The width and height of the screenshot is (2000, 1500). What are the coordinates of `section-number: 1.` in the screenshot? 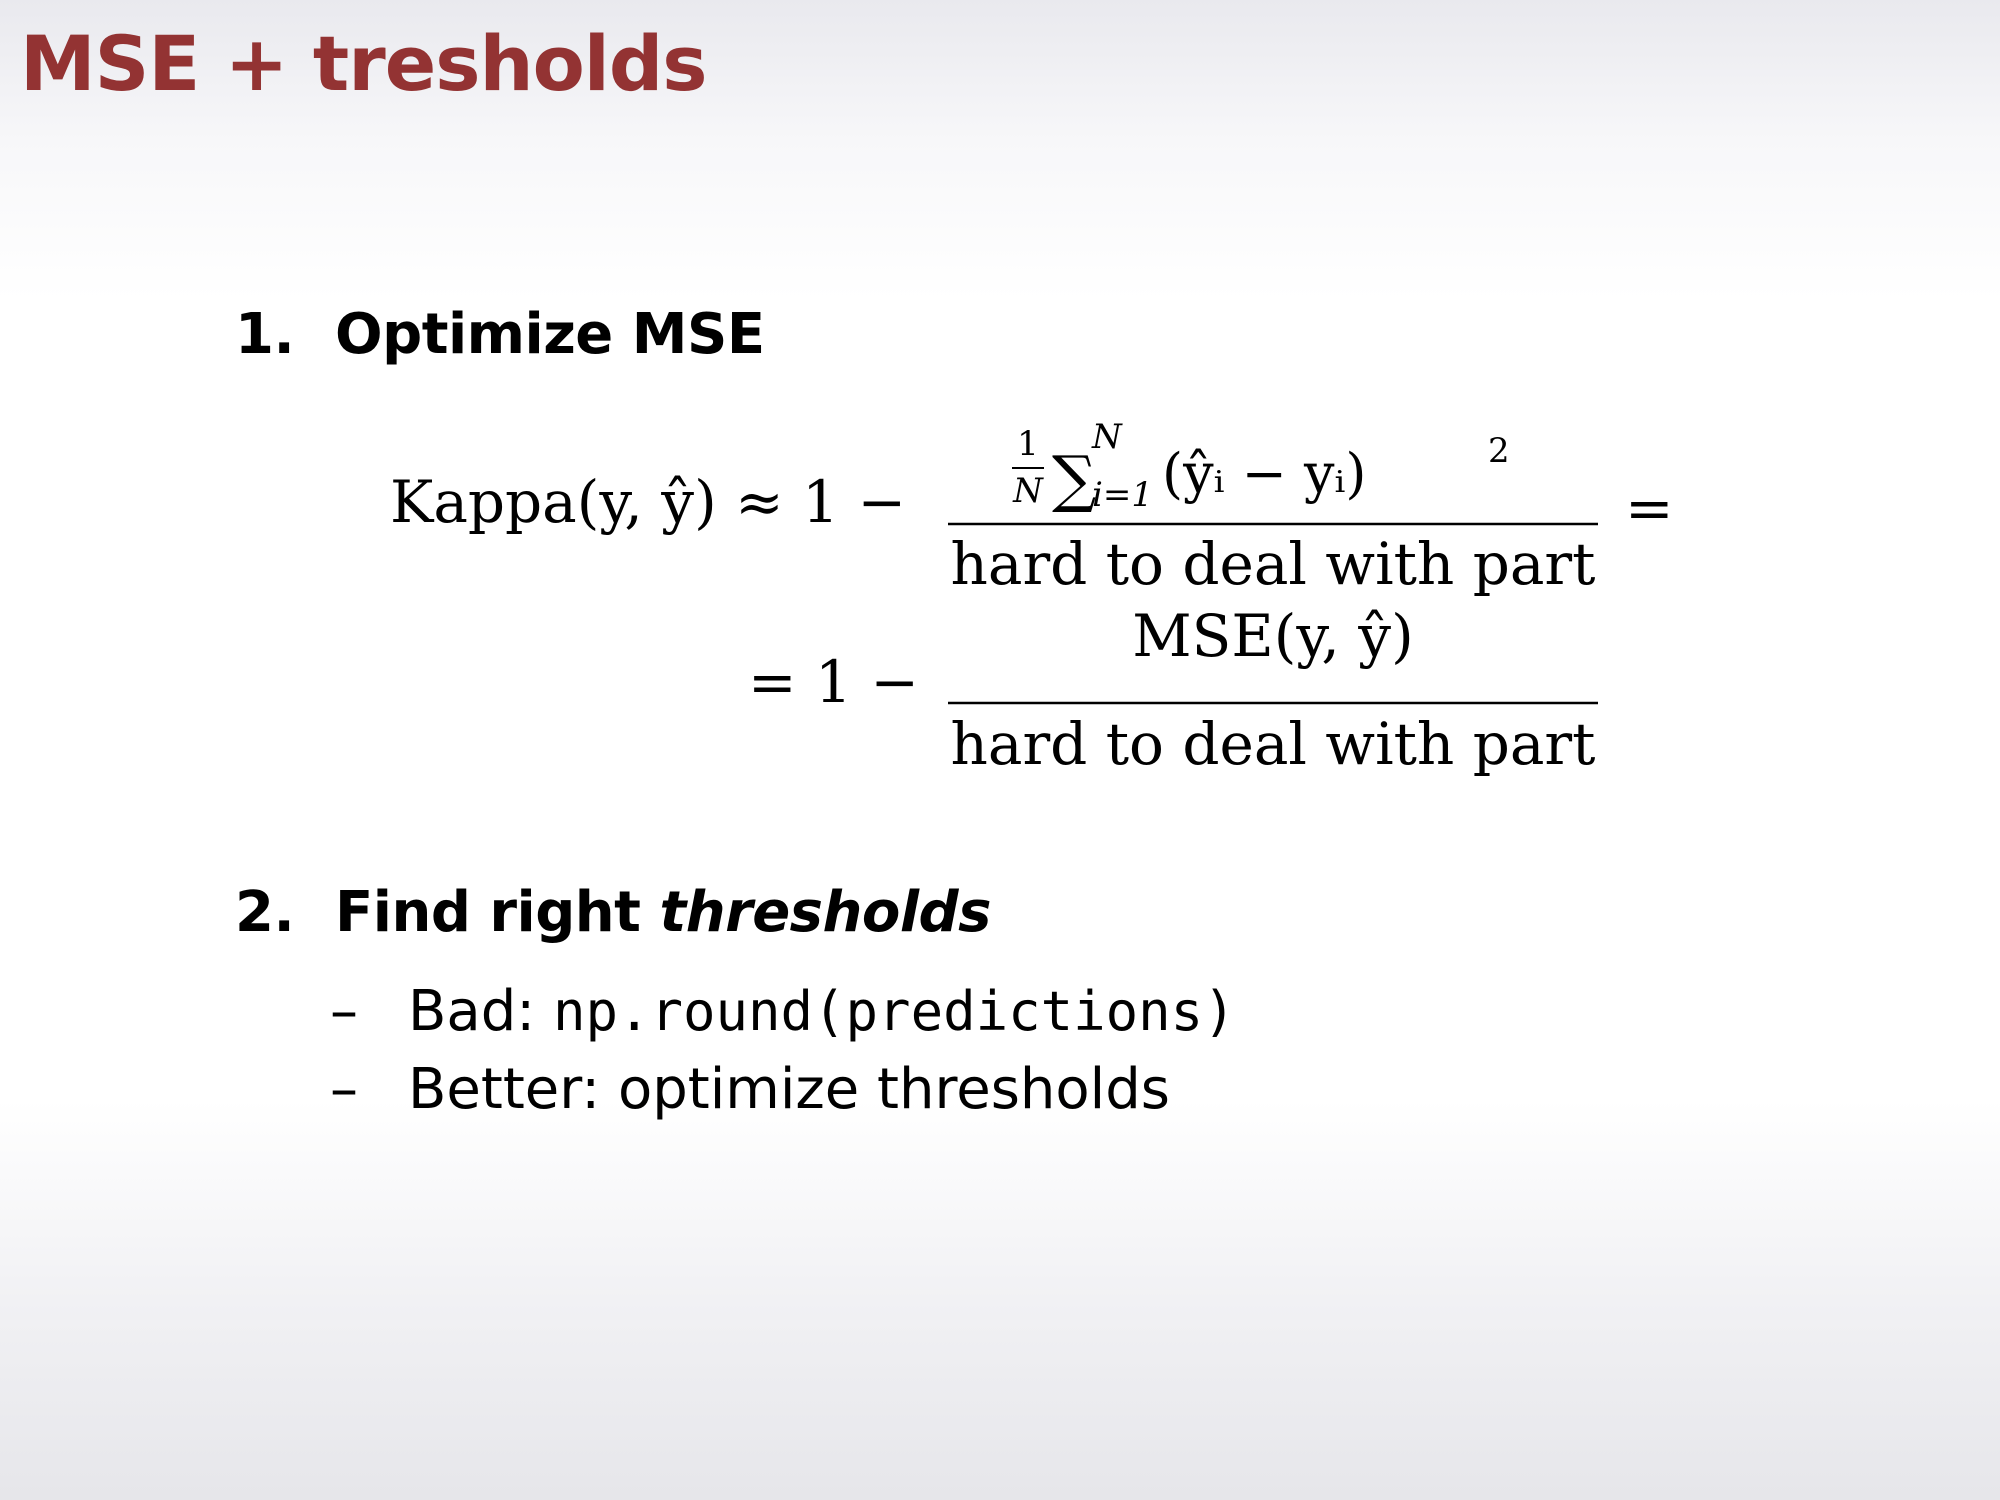 It's located at (265, 334).